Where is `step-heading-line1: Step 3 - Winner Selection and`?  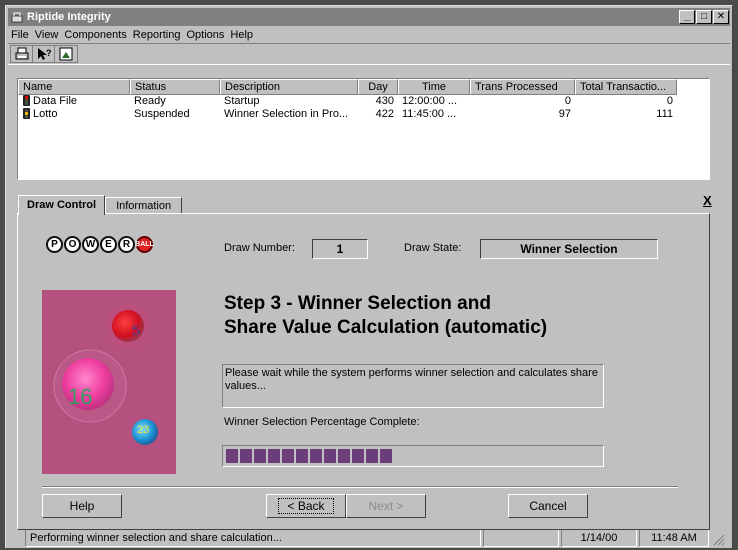
step-heading-line1: Step 3 - Winner Selection and is located at coordinates (357, 303).